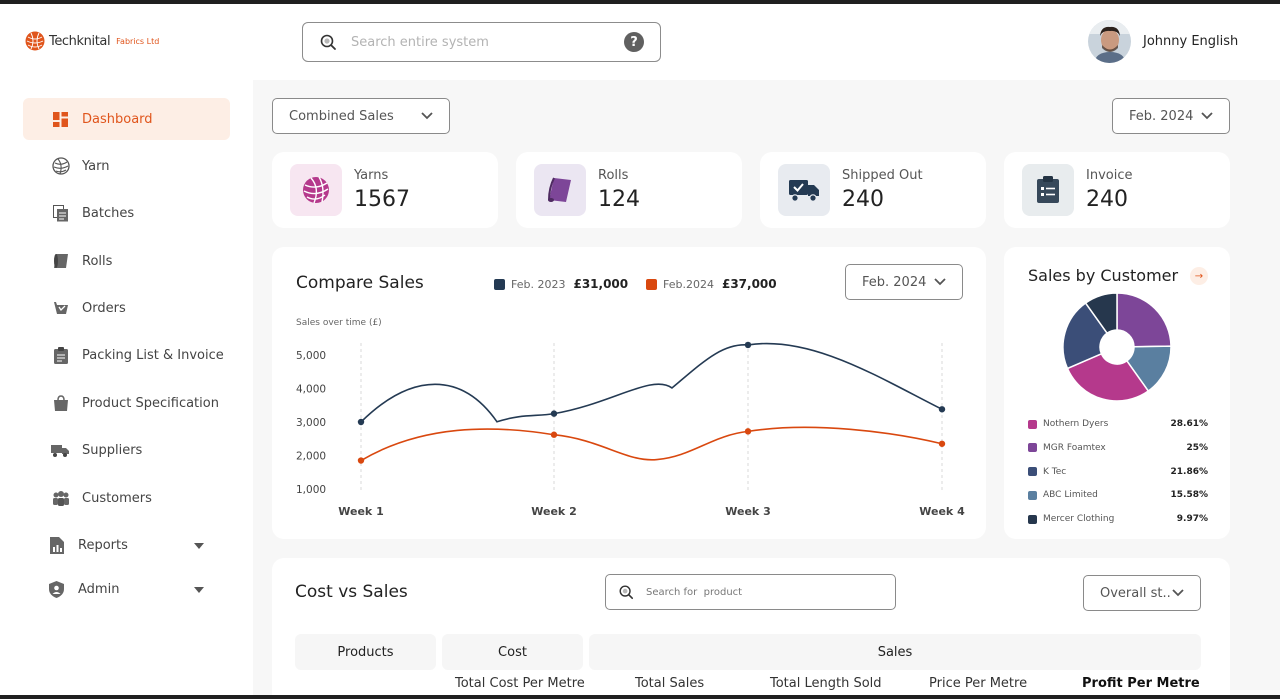  What do you see at coordinates (1199, 276) in the screenshot?
I see `arrow-right-icon: →` at bounding box center [1199, 276].